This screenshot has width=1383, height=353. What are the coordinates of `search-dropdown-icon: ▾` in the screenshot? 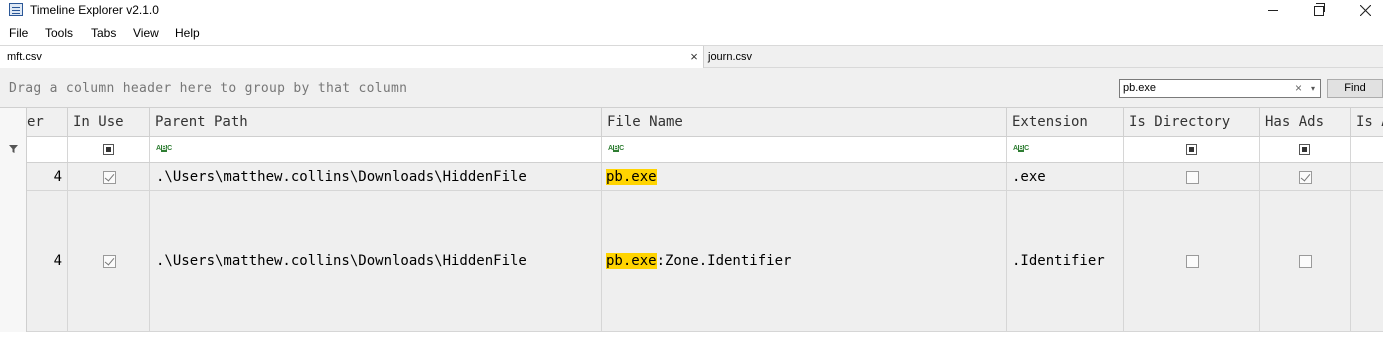 It's located at (1313, 89).